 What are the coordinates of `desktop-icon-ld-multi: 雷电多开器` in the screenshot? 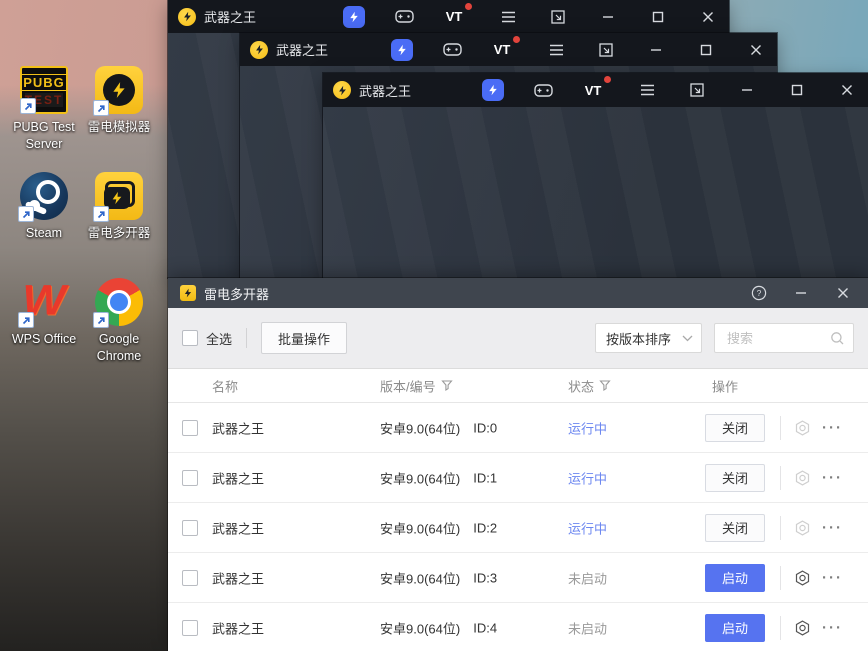 It's located at (119, 207).